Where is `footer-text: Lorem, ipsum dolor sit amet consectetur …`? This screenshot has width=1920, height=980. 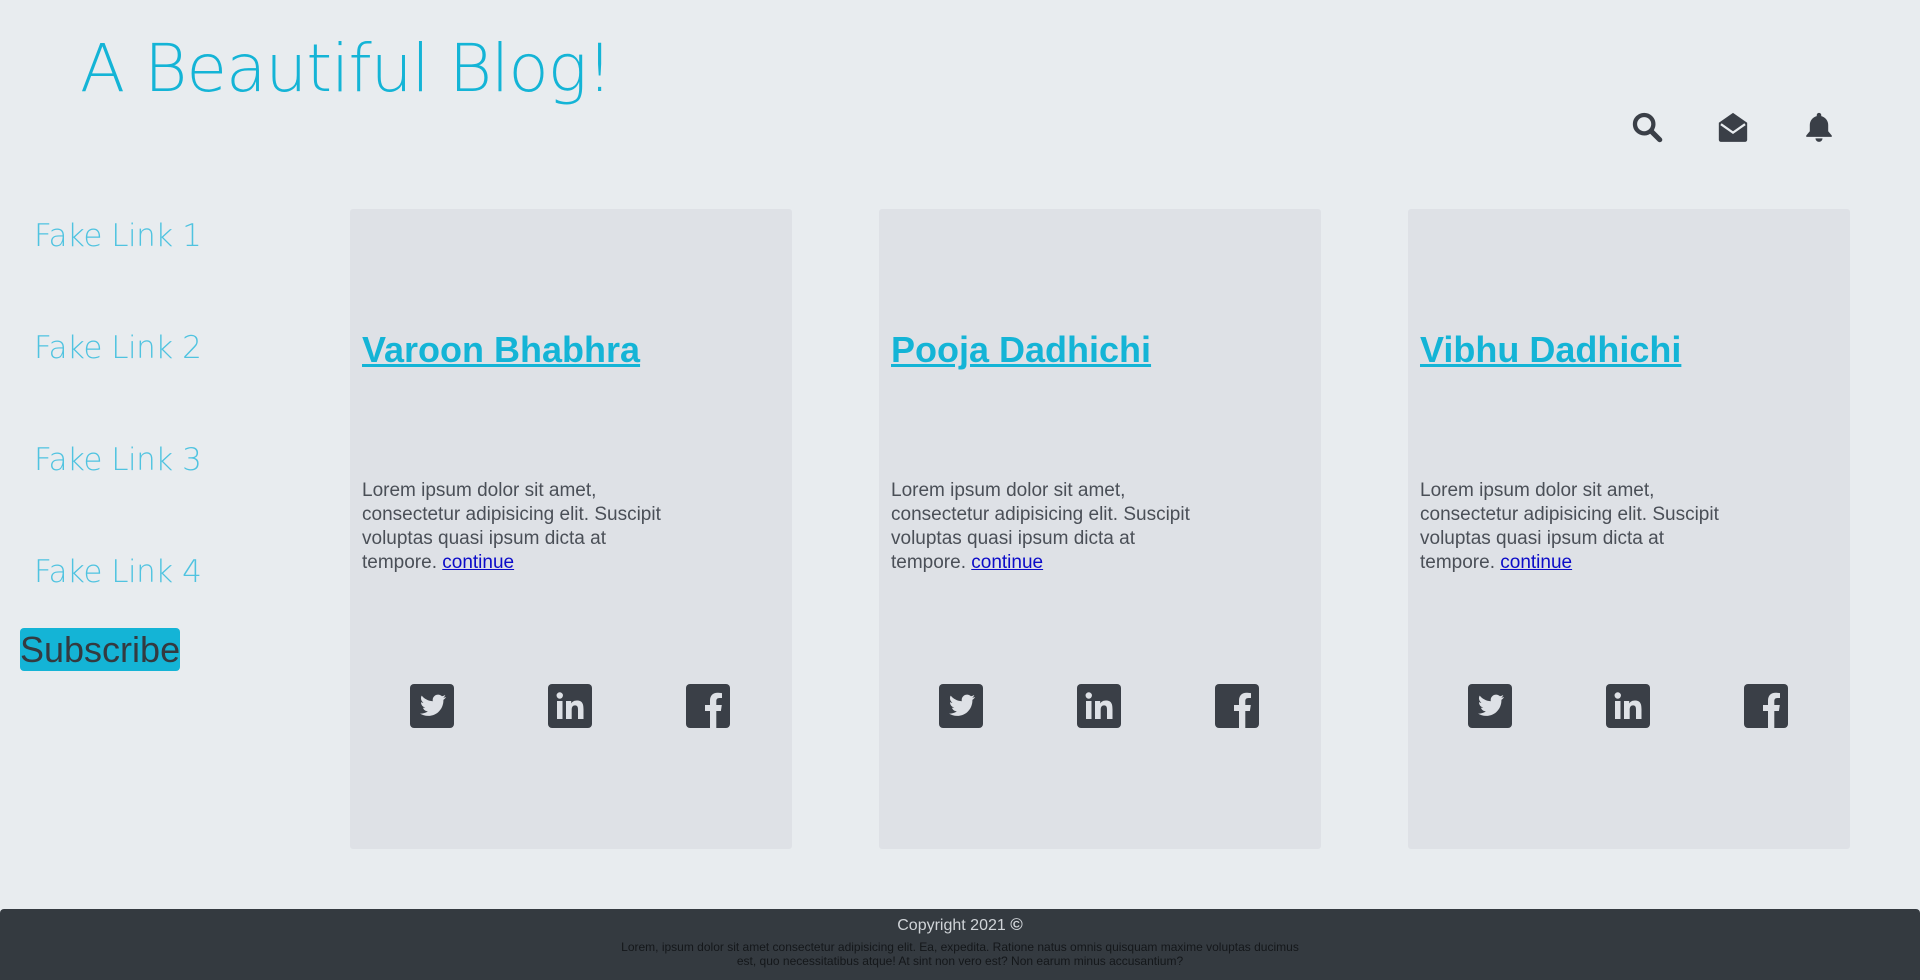
footer-text: Lorem, ipsum dolor sit amet consectetur … is located at coordinates (960, 954).